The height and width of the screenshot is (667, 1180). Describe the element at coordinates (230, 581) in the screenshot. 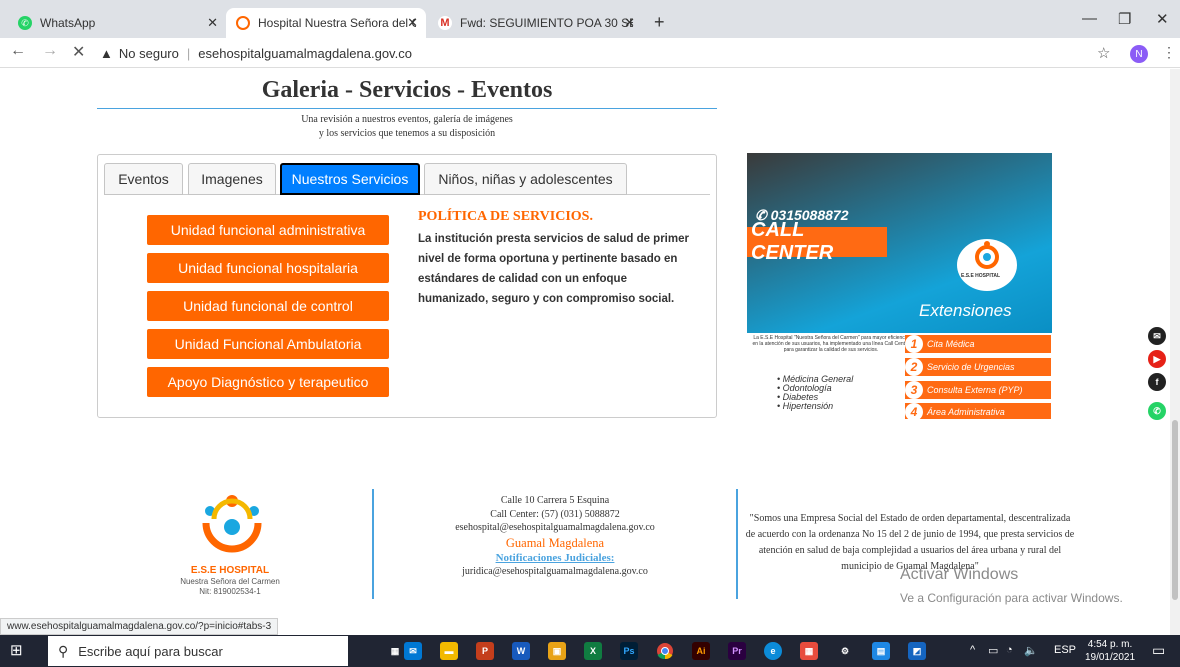

I see `footer-logo-sub: Nuestra Señora del Carmen` at that location.